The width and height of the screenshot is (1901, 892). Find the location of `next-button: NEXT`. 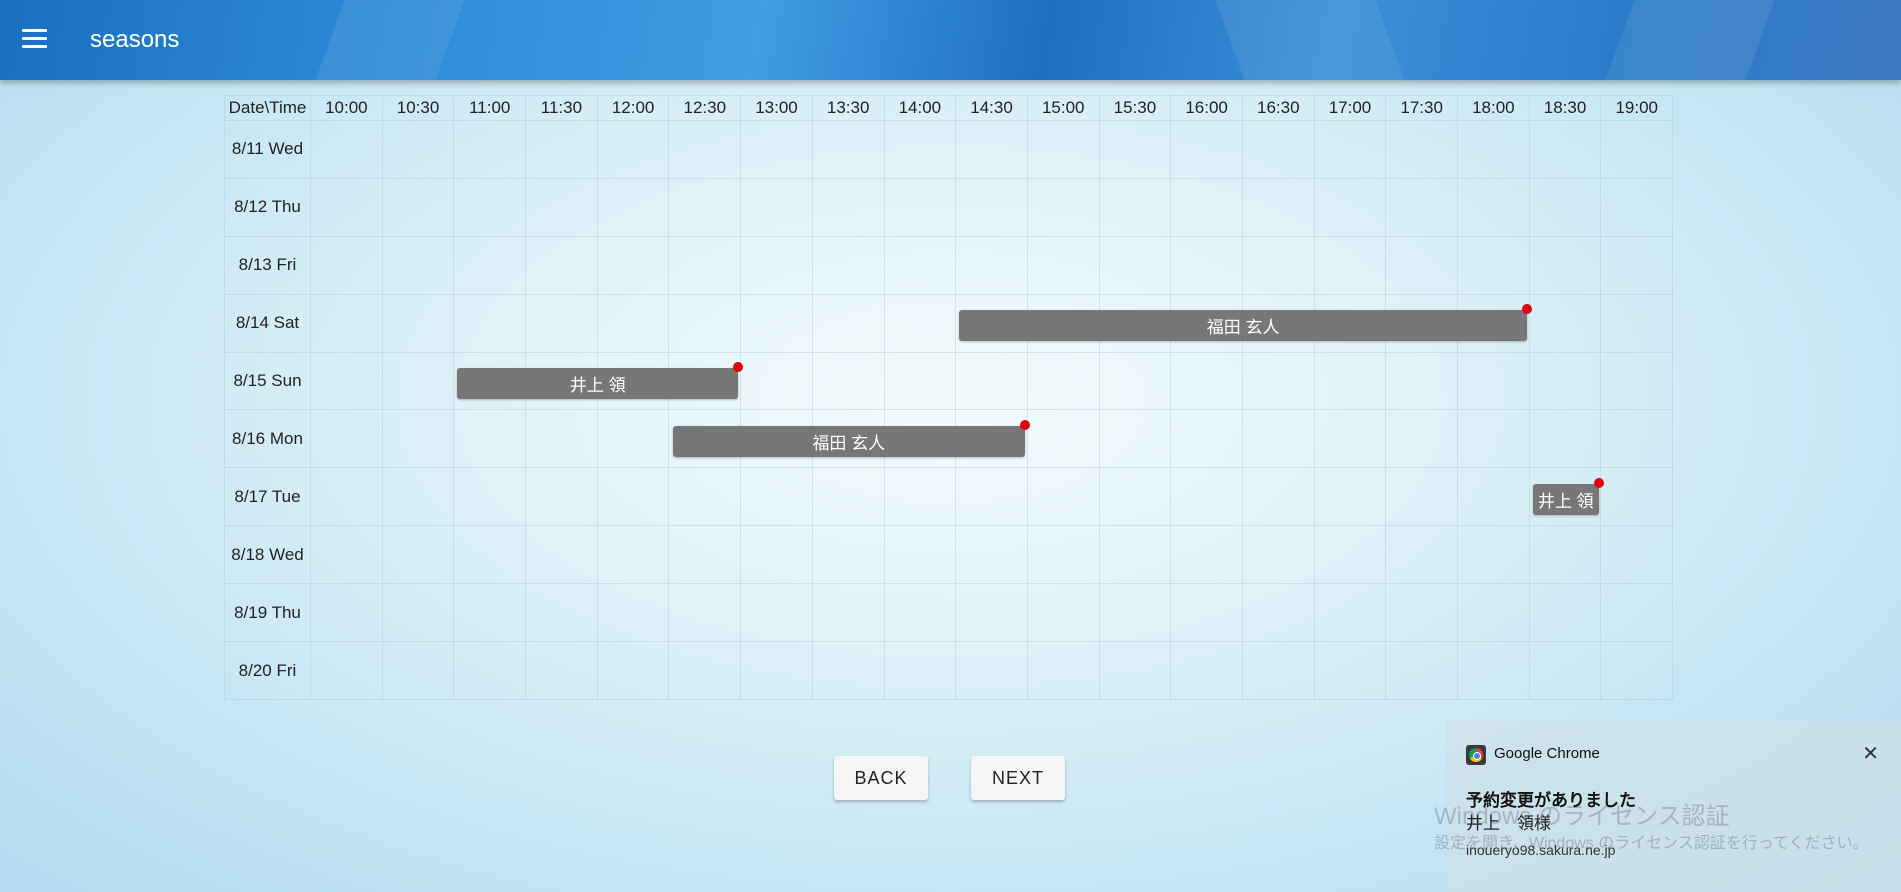

next-button: NEXT is located at coordinates (1018, 778).